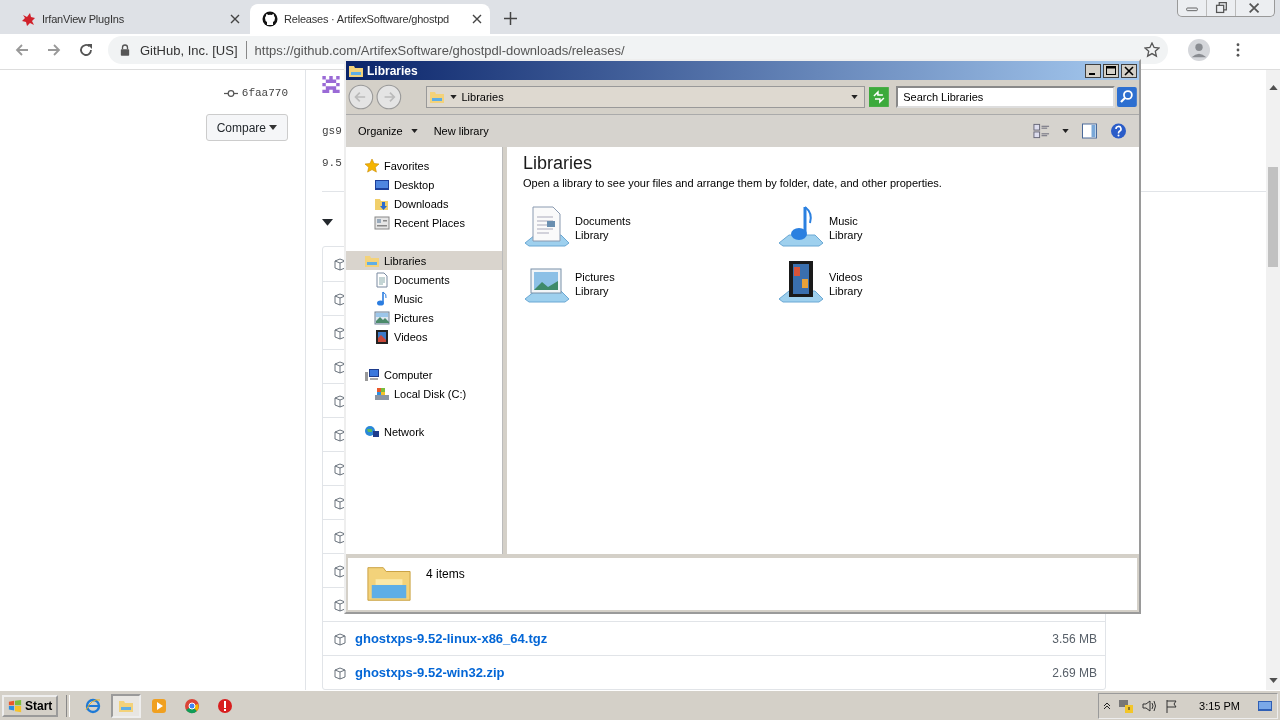 The width and height of the screenshot is (1280, 720). What do you see at coordinates (482, 97) in the screenshot?
I see `breadcrumb: Libraries` at bounding box center [482, 97].